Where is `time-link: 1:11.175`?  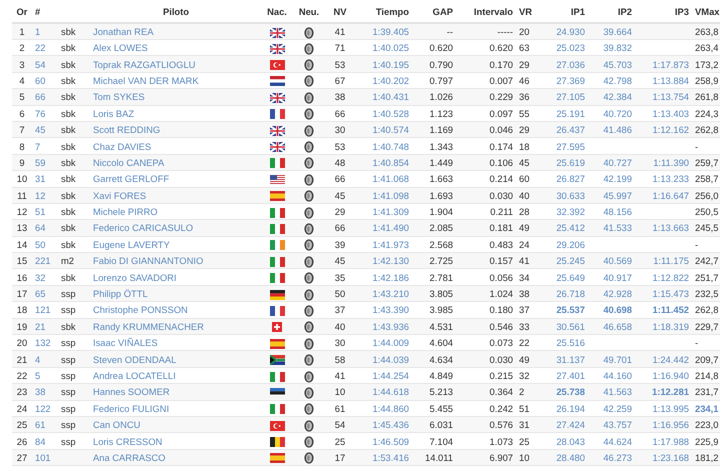
time-link: 1:11.175 is located at coordinates (663, 260).